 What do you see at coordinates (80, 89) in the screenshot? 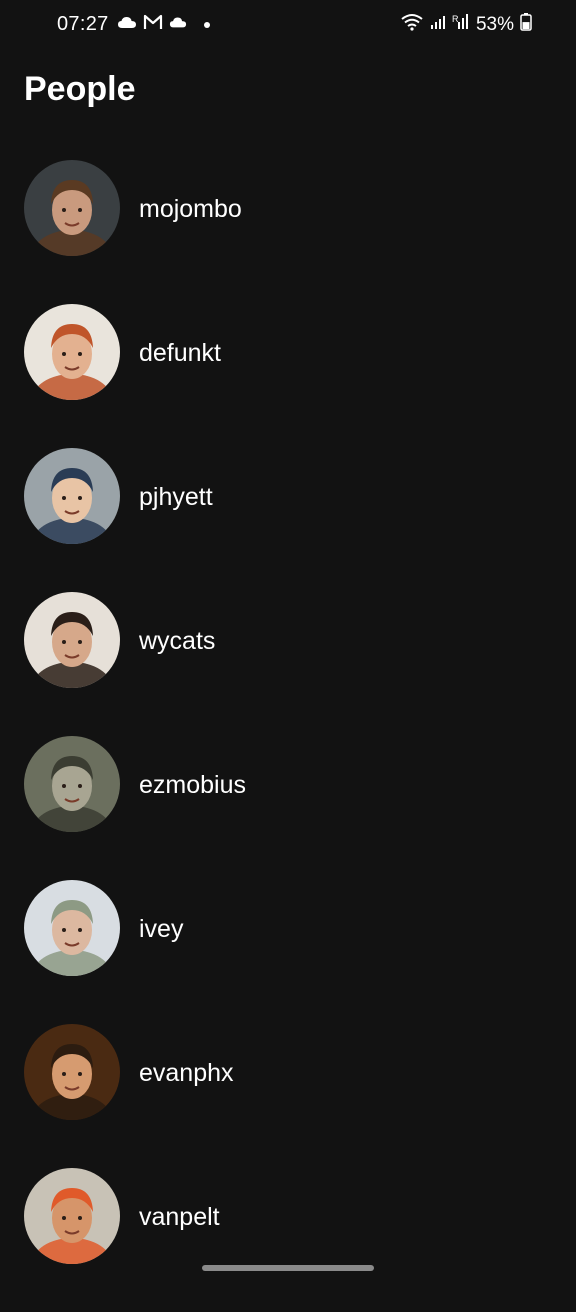
I see `page-title: People` at bounding box center [80, 89].